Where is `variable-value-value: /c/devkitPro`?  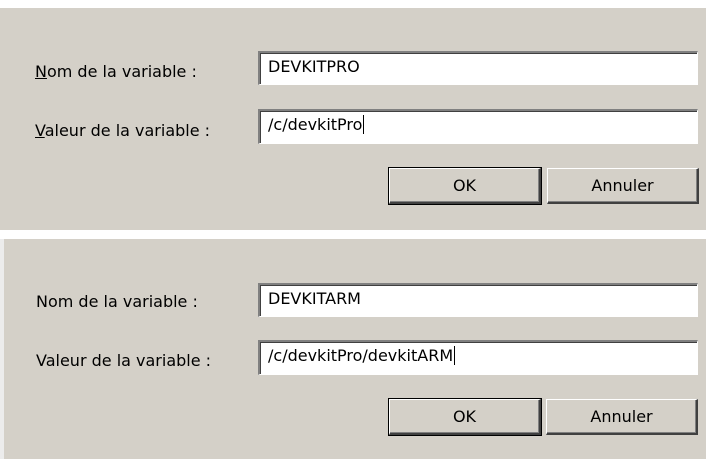
variable-value-value: /c/devkitPro is located at coordinates (315, 124).